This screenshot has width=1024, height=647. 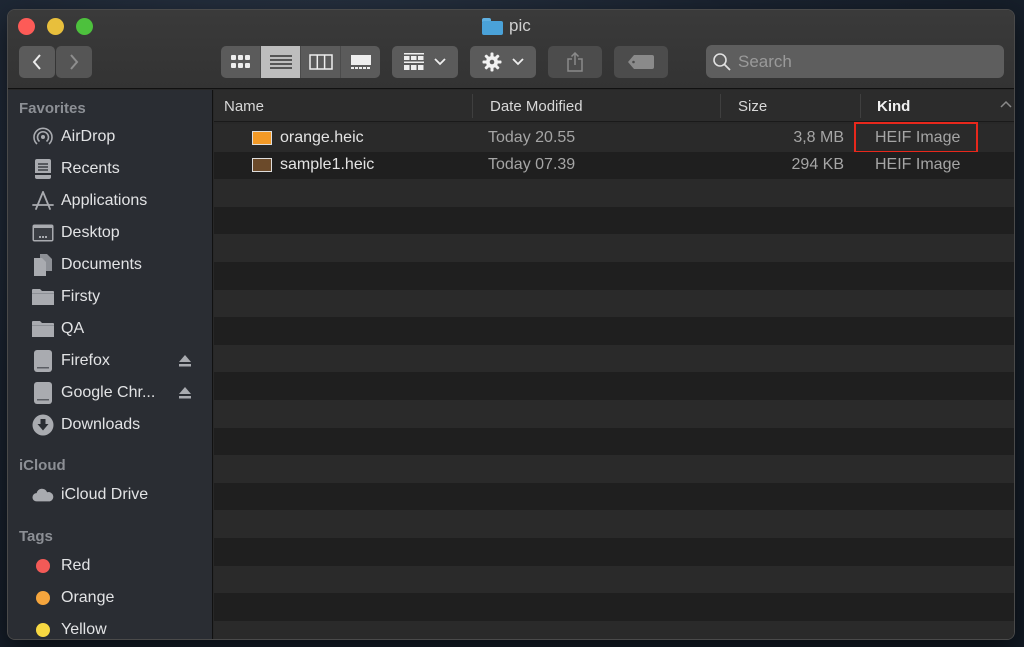 What do you see at coordinates (244, 106) in the screenshot?
I see `column-header-label: Name` at bounding box center [244, 106].